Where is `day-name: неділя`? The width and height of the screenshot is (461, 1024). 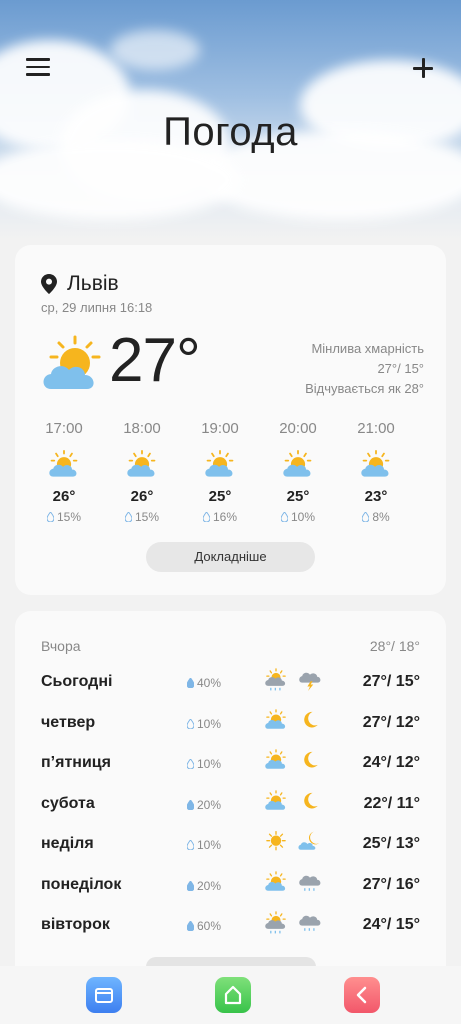
day-name: неділя is located at coordinates (67, 843).